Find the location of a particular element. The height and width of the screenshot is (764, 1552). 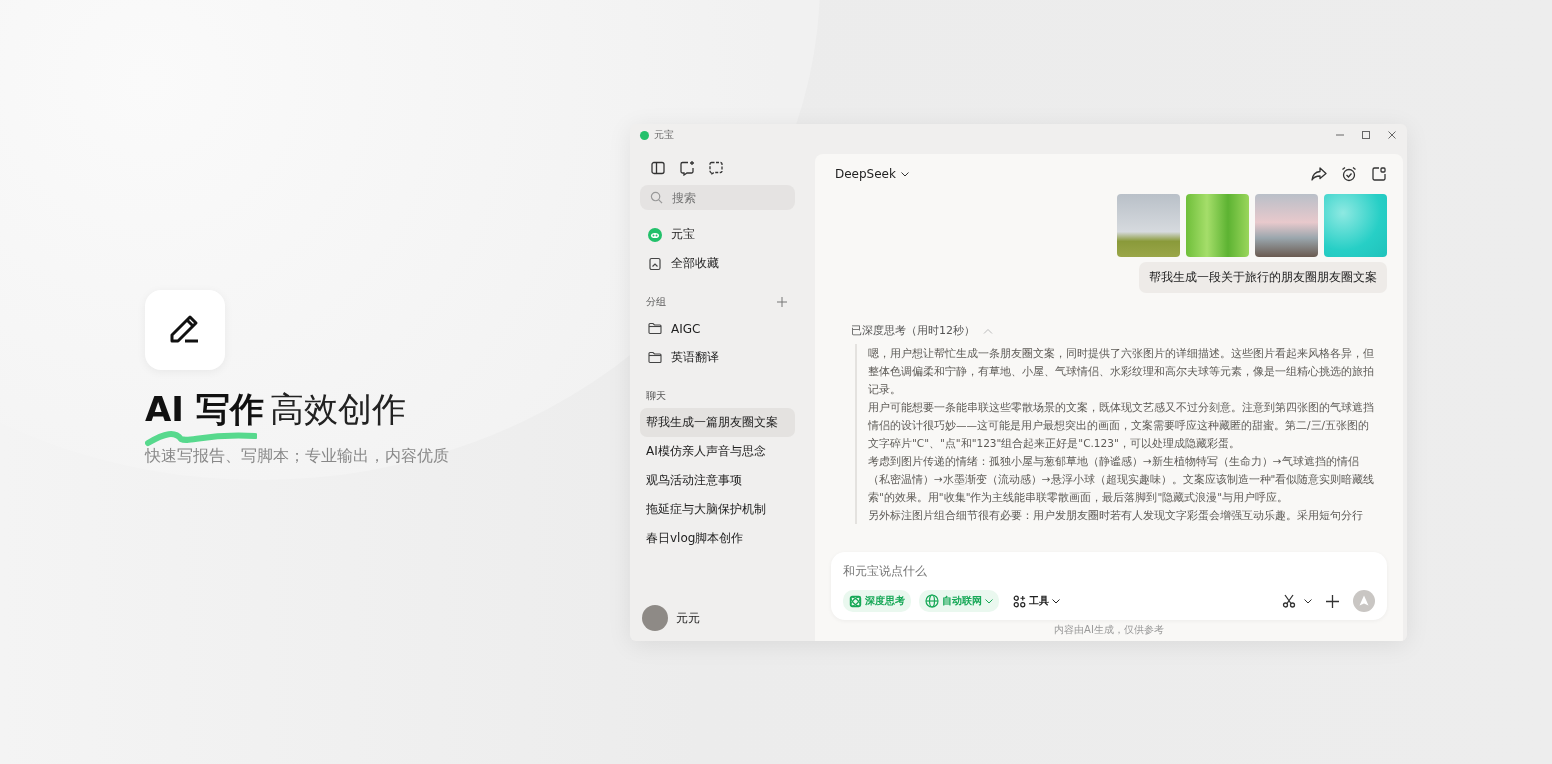

nav-item: 全部收藏 is located at coordinates (717, 263).